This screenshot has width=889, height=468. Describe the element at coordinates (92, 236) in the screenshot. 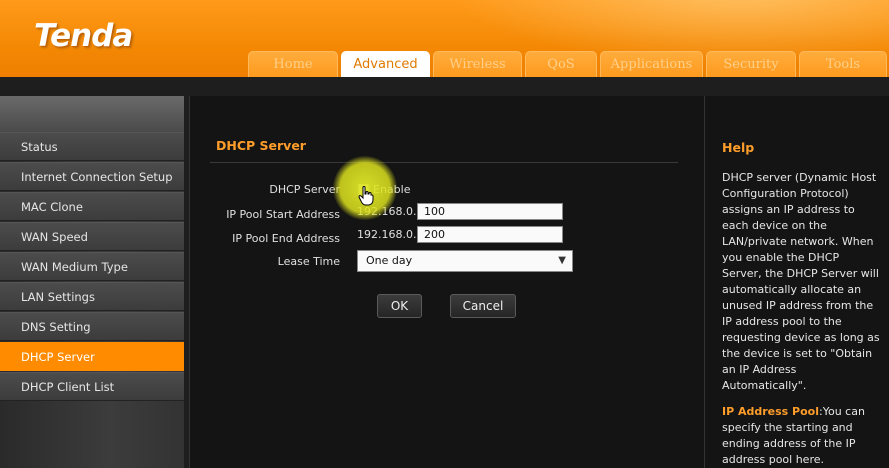

I see `sidebar-item-wan-speed: WAN Speed` at that location.